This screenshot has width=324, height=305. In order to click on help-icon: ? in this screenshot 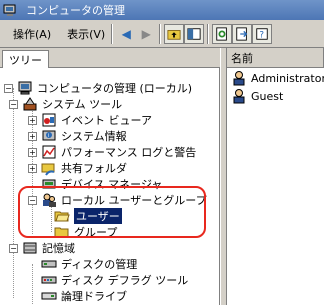, I will do `click(262, 33)`.